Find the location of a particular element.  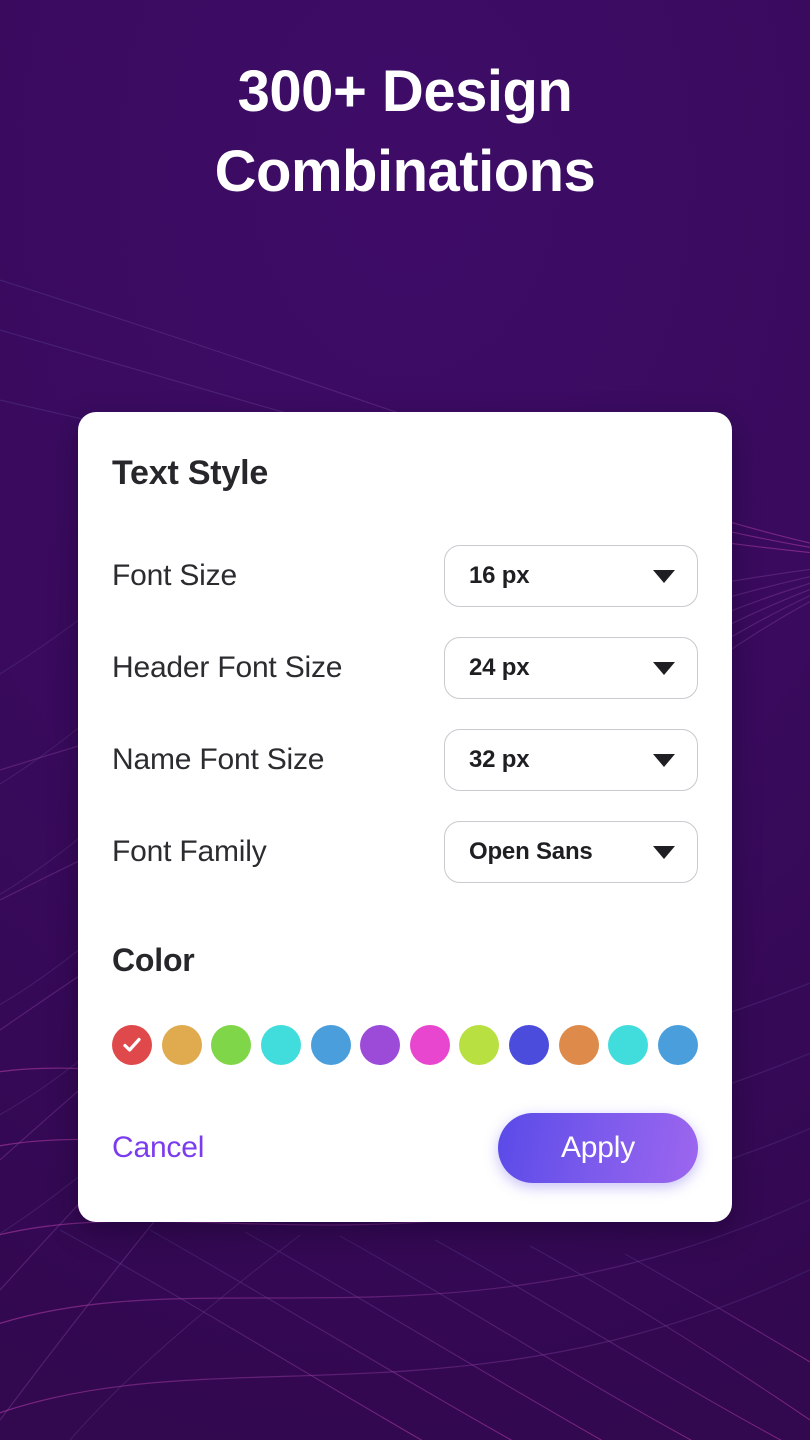

check-icon is located at coordinates (132, 1045).